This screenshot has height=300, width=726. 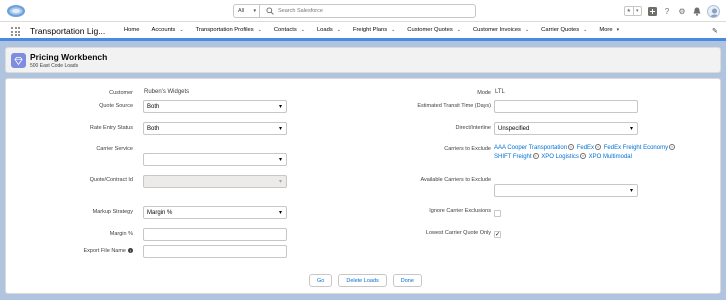 I want to click on available-carriers-label: Available Carriers to Exclude, so click(x=455, y=180).